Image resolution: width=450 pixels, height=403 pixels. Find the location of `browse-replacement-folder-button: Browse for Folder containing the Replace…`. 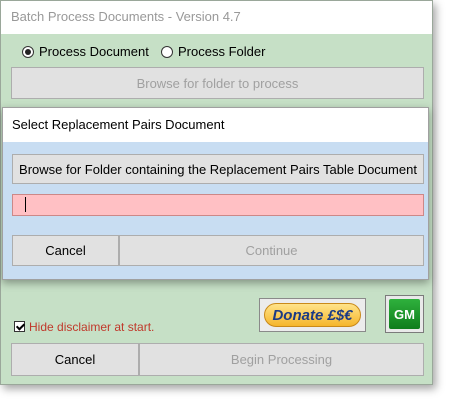

browse-replacement-folder-button: Browse for Folder containing the Replace… is located at coordinates (218, 169).